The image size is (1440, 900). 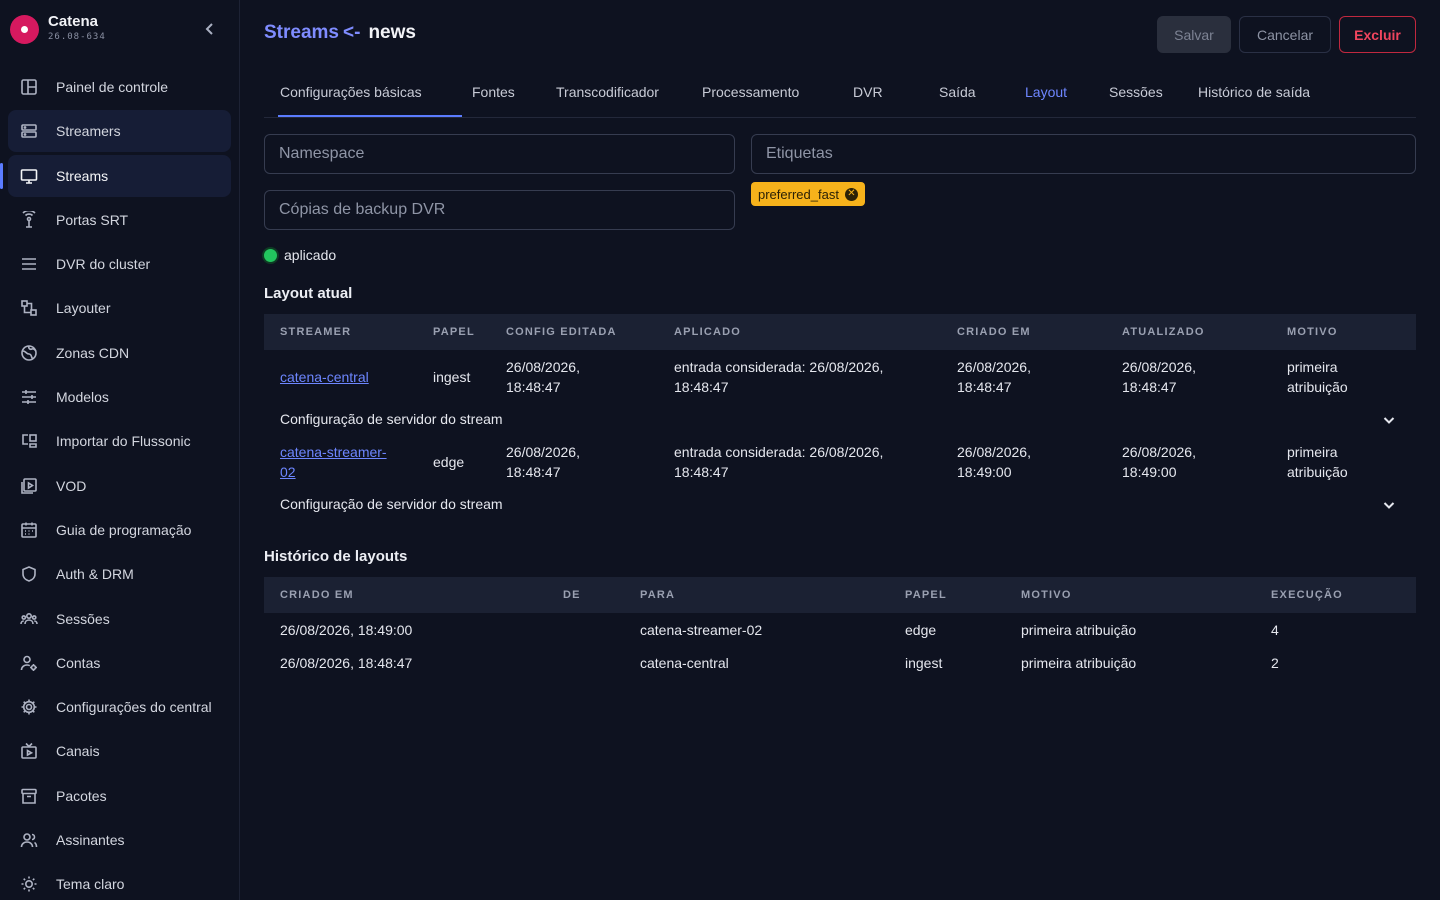 I want to click on tab-fontes: Fontes, so click(x=493, y=92).